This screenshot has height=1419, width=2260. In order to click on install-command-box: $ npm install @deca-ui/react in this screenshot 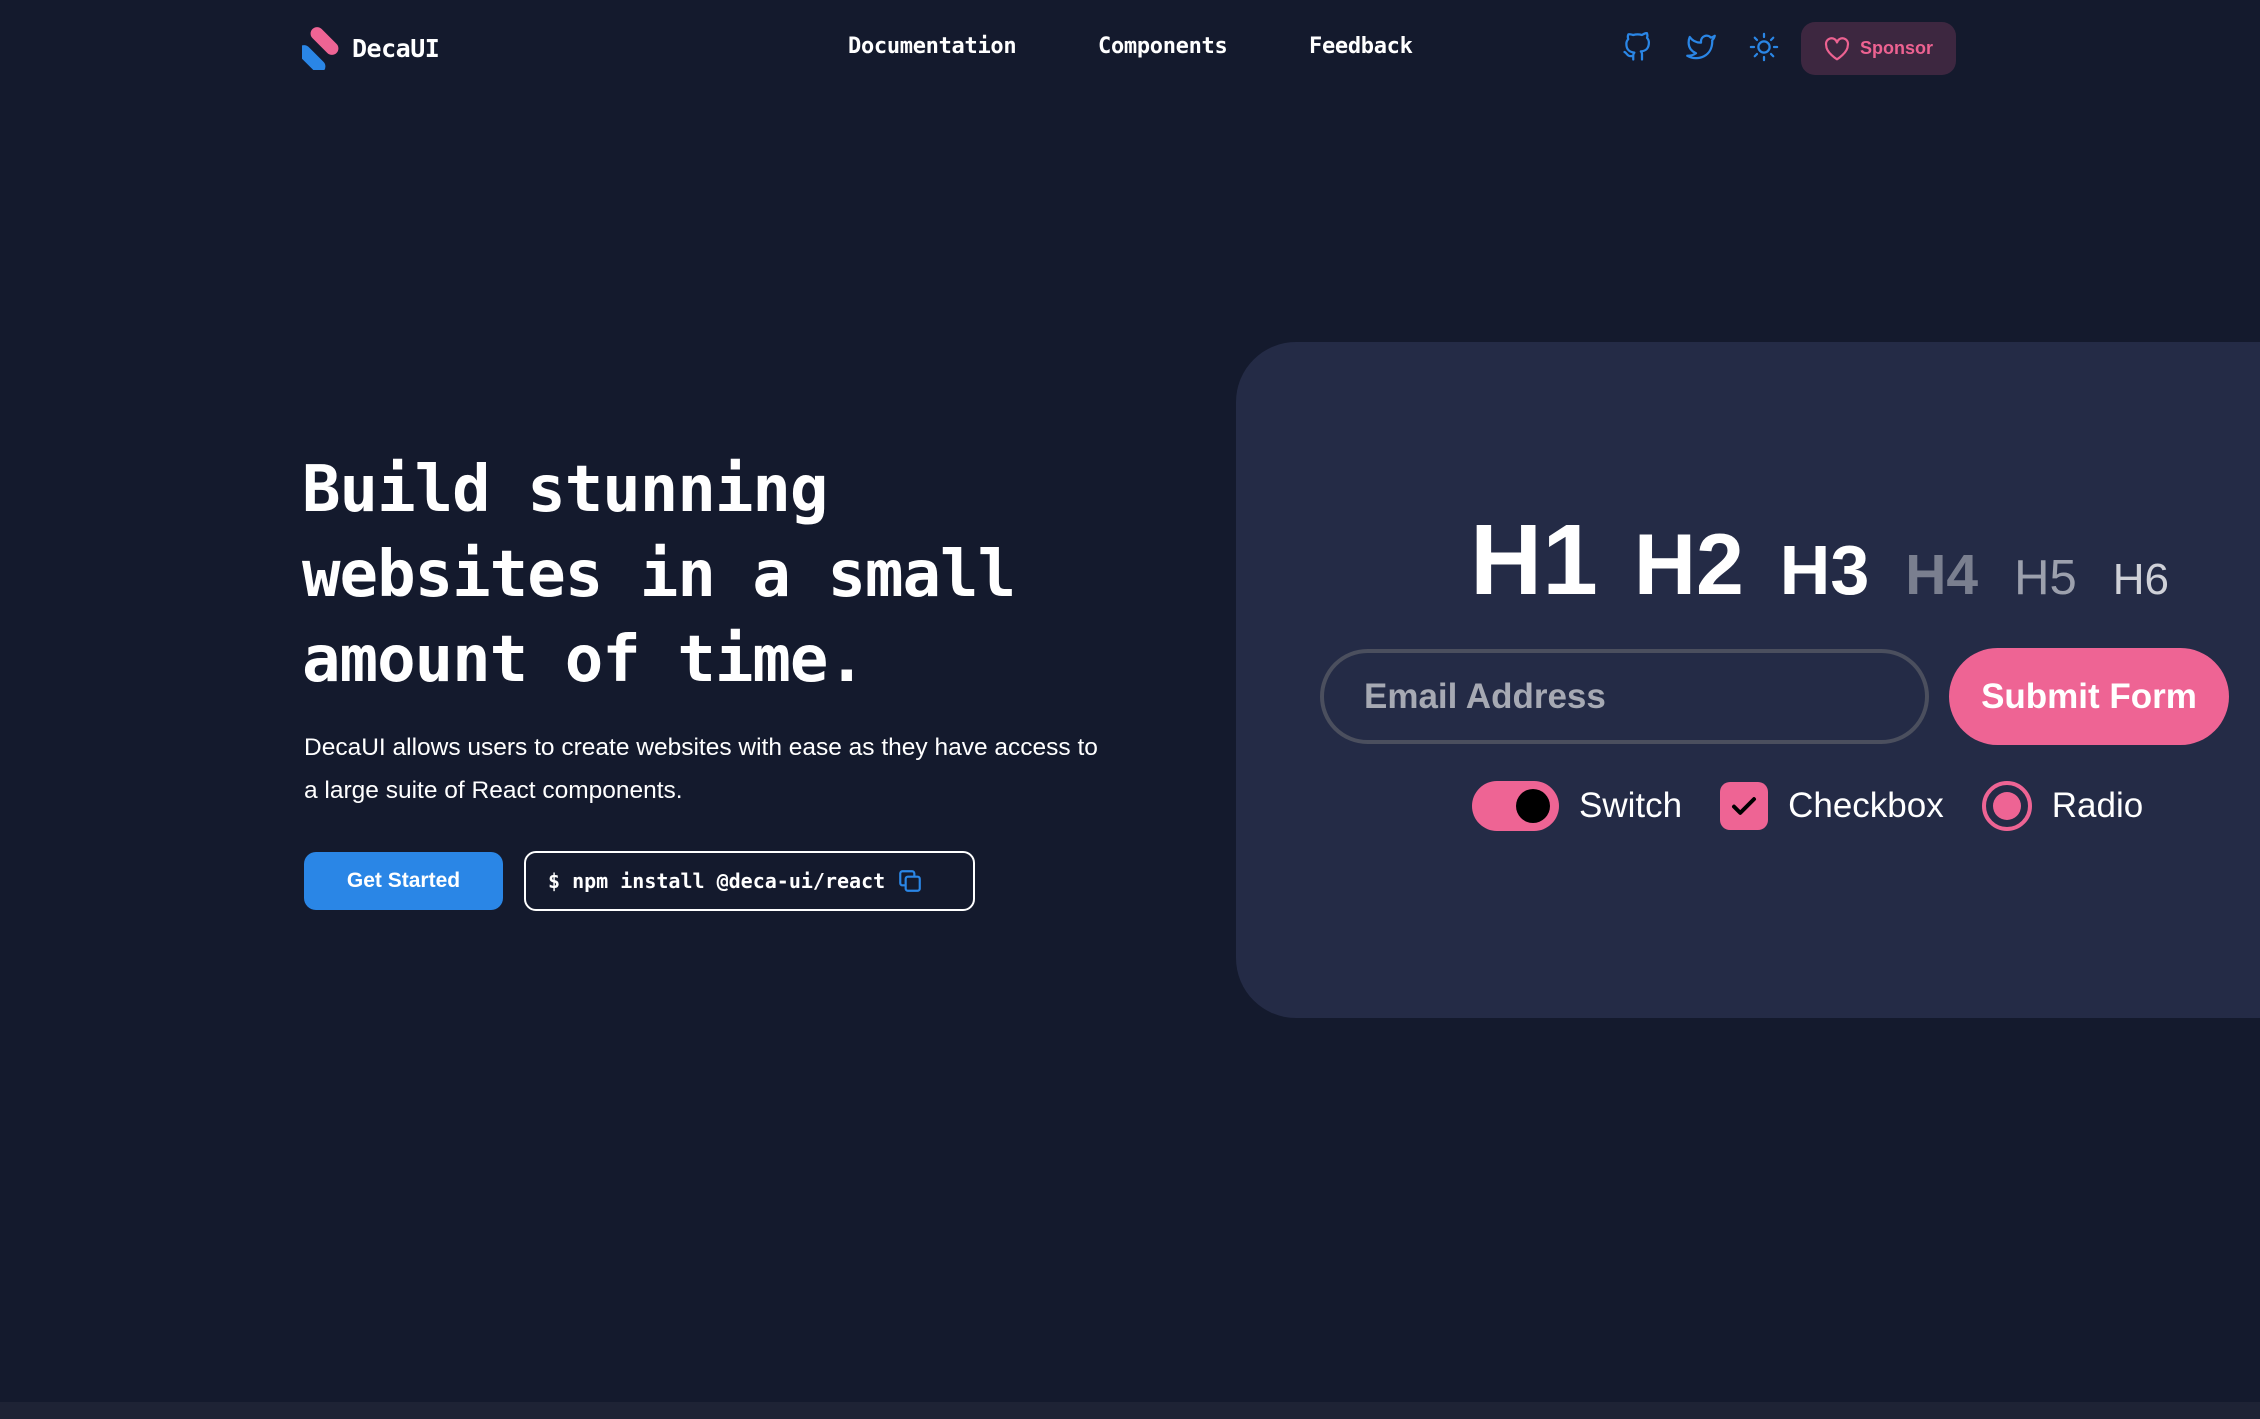, I will do `click(749, 881)`.